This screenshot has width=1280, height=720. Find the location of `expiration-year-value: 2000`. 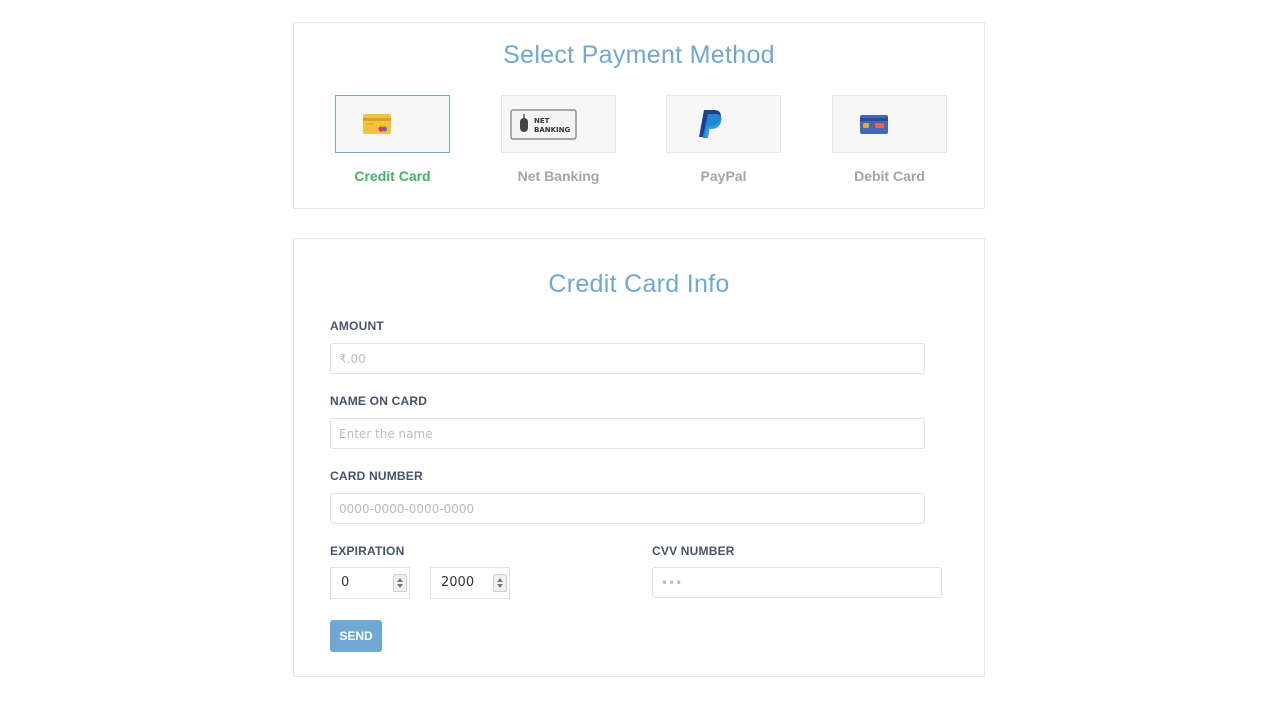

expiration-year-value: 2000 is located at coordinates (458, 582).